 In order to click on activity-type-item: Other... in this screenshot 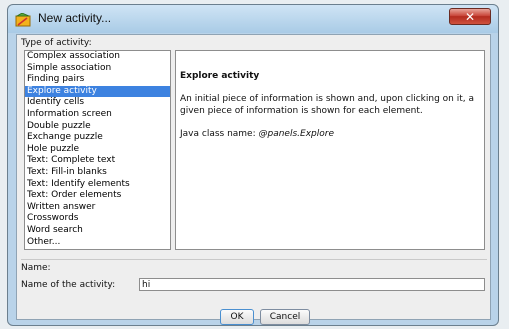, I will do `click(97, 243)`.